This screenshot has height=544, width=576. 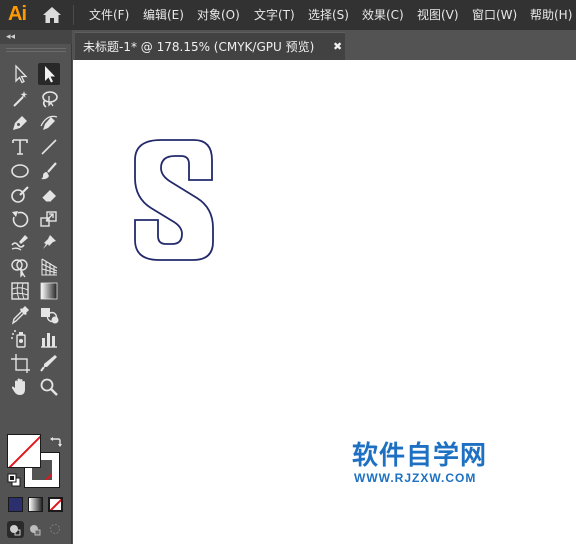 I want to click on mesh-icon, so click(x=20, y=291).